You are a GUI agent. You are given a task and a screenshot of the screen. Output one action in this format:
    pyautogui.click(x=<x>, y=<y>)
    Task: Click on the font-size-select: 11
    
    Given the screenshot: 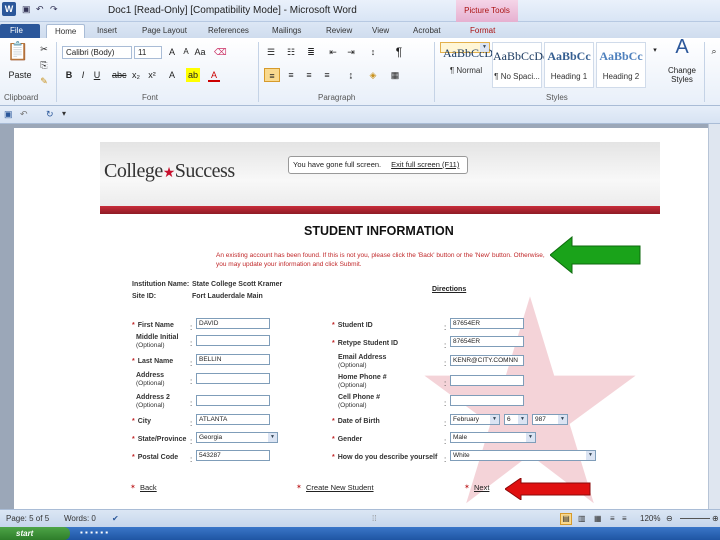 What is the action you would take?
    pyautogui.click(x=148, y=52)
    